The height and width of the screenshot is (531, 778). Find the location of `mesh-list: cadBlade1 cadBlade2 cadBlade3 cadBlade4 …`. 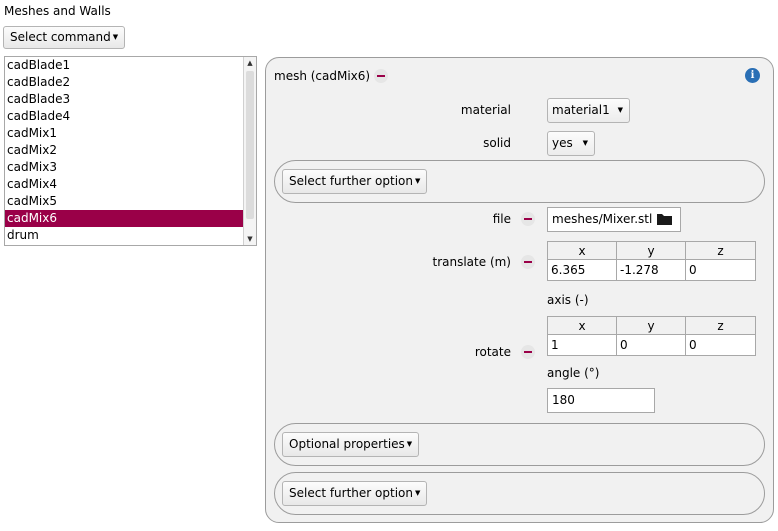

mesh-list: cadBlade1 cadBlade2 cadBlade3 cadBlade4 … is located at coordinates (130, 151).